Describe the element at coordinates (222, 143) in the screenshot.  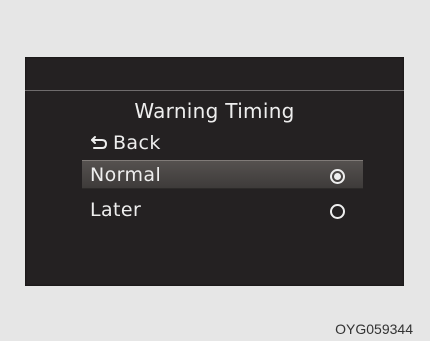
I see `back-menu-item: Back` at that location.